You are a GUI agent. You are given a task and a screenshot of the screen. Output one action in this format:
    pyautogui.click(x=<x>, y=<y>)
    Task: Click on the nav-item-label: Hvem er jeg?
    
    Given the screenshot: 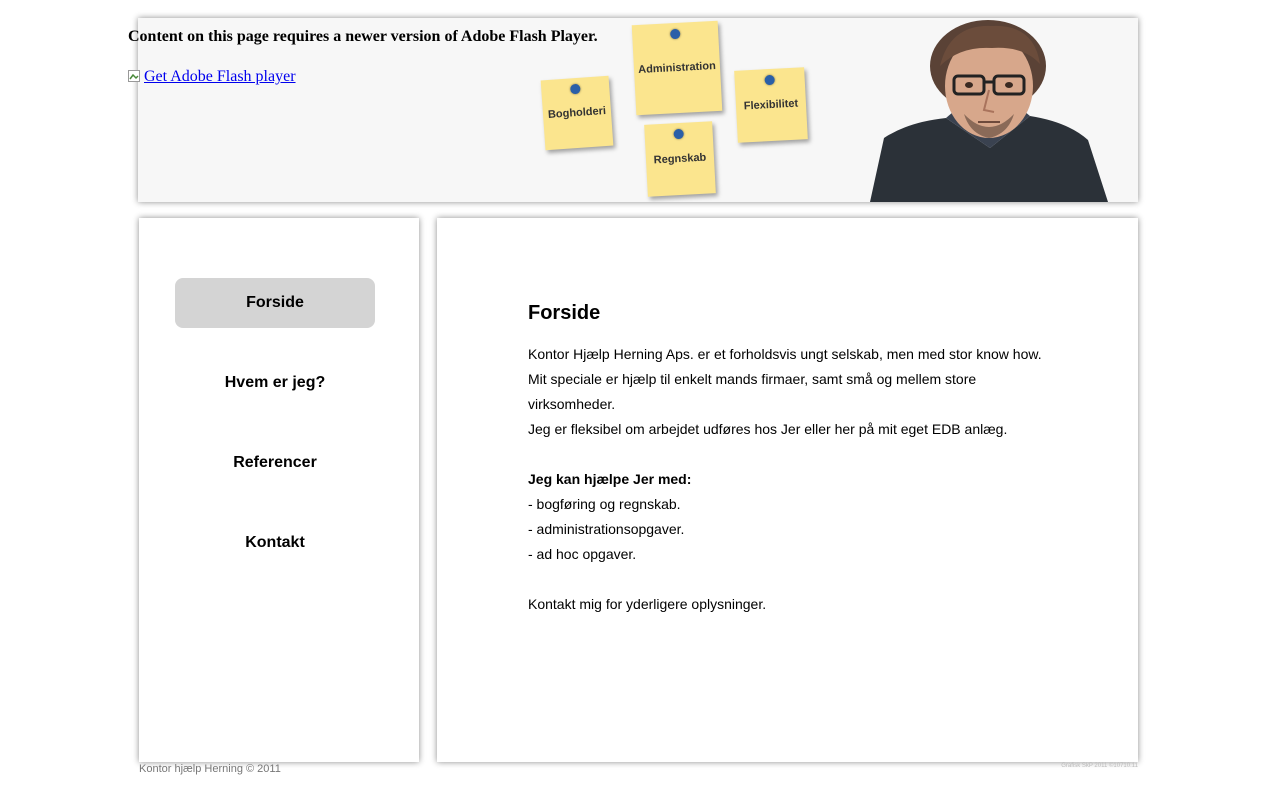 What is the action you would take?
    pyautogui.click(x=275, y=382)
    